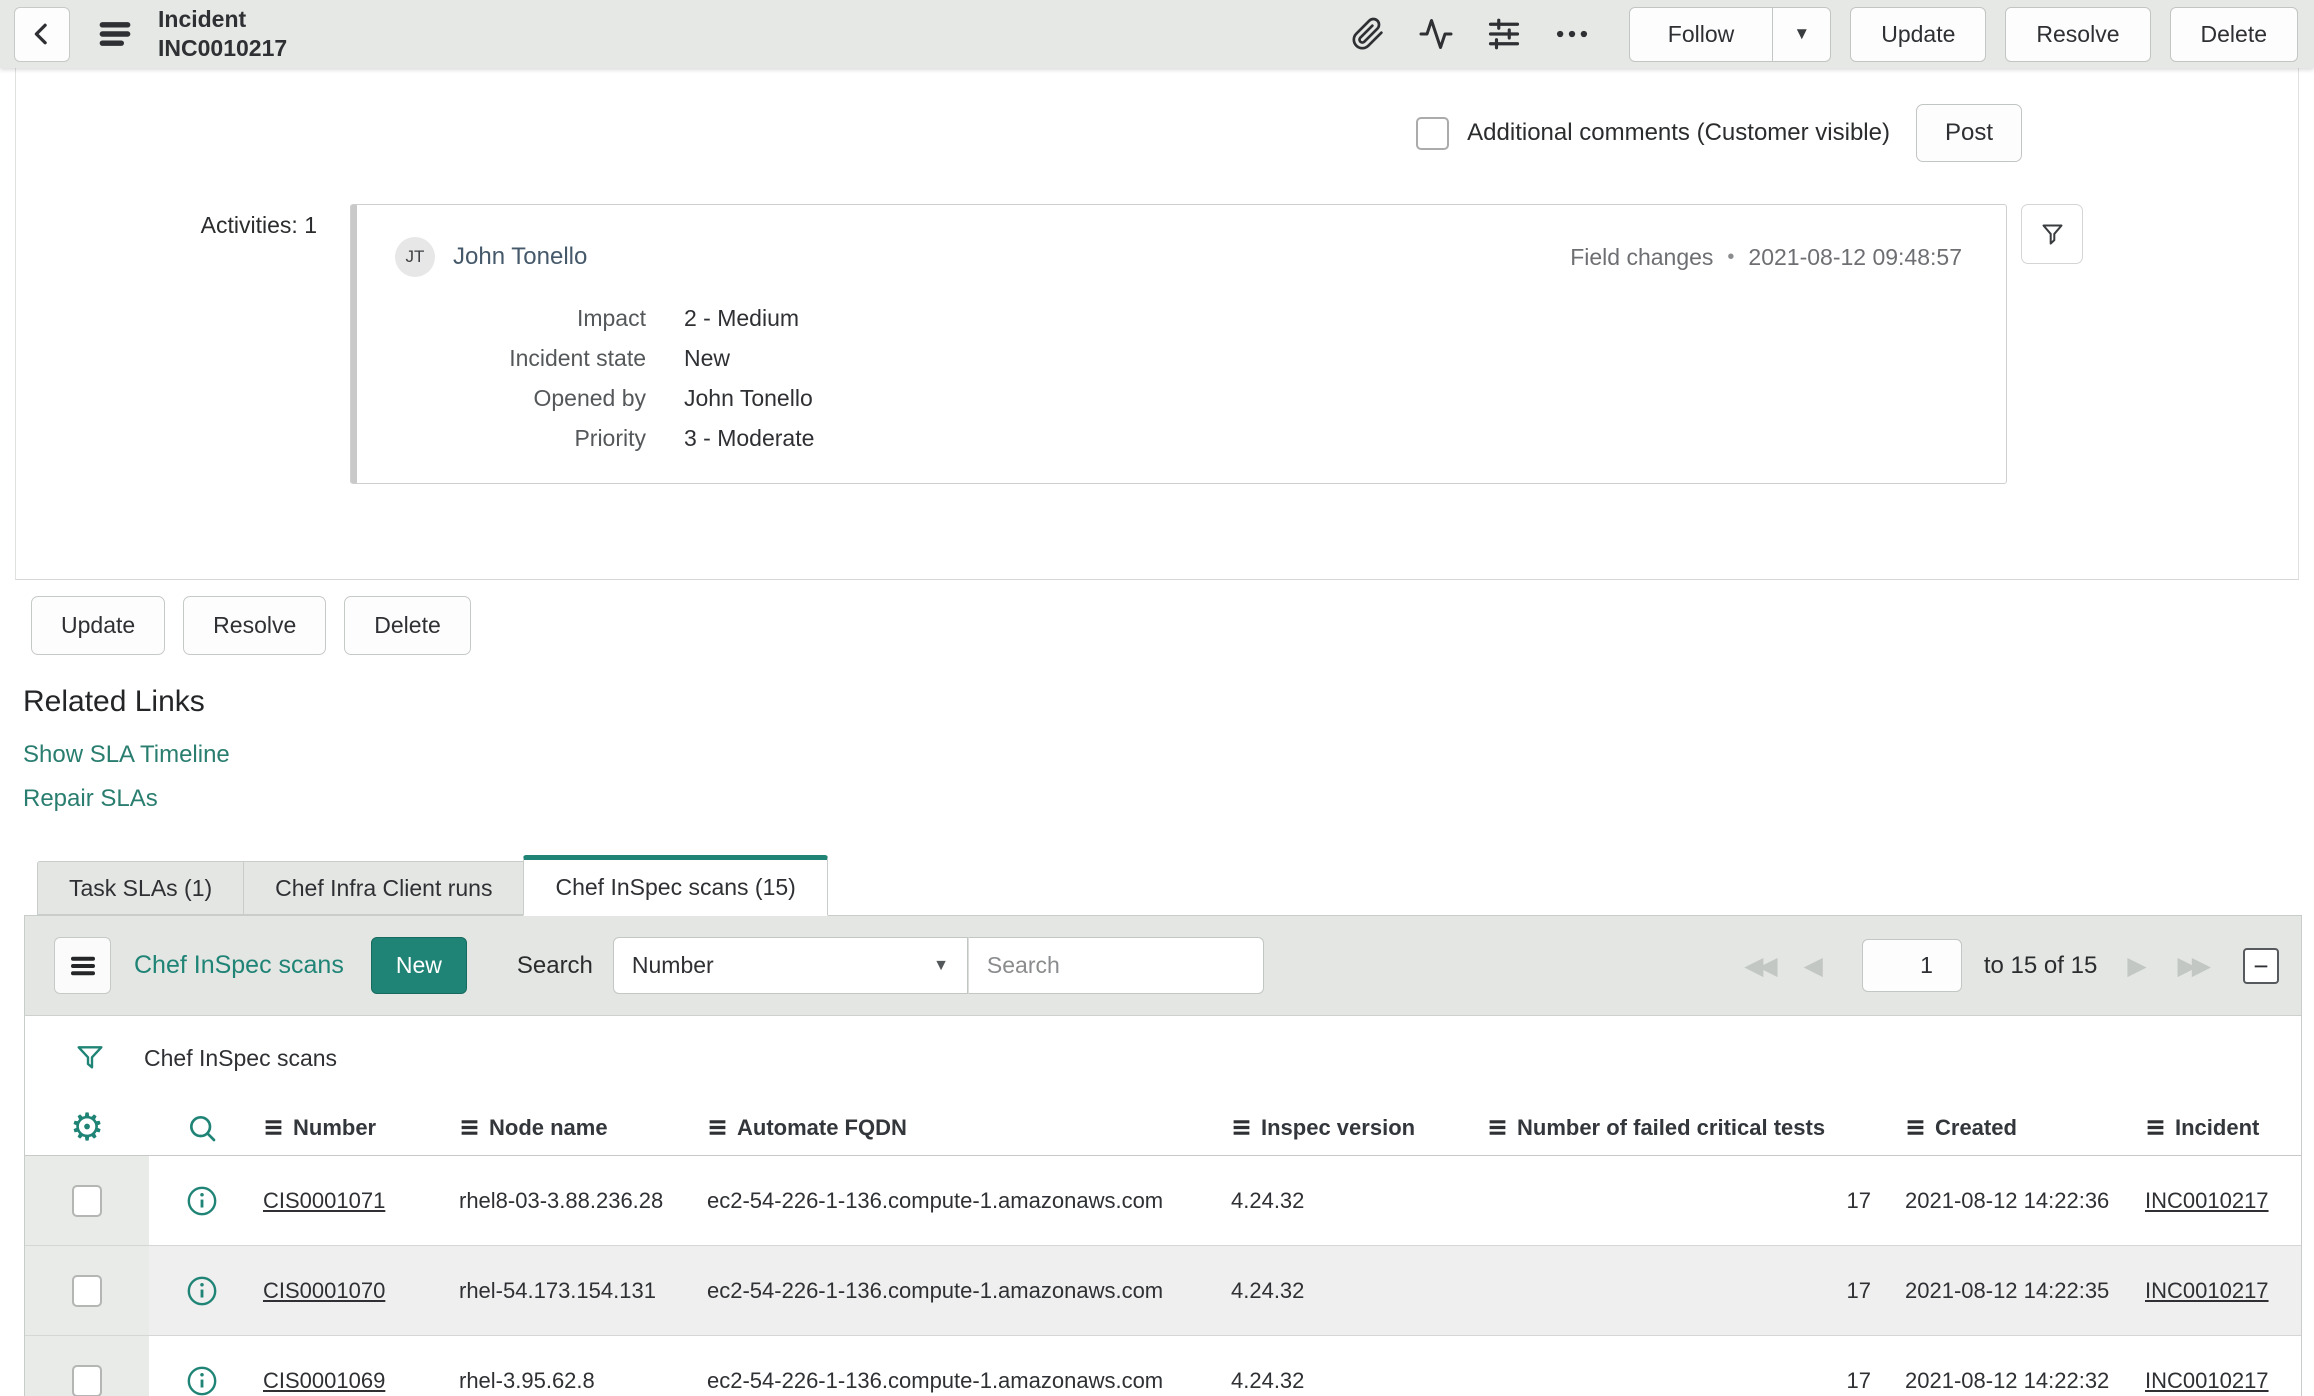 The image size is (2314, 1396). Describe the element at coordinates (255, 625) in the screenshot. I see `resolve-button: Resolve` at that location.